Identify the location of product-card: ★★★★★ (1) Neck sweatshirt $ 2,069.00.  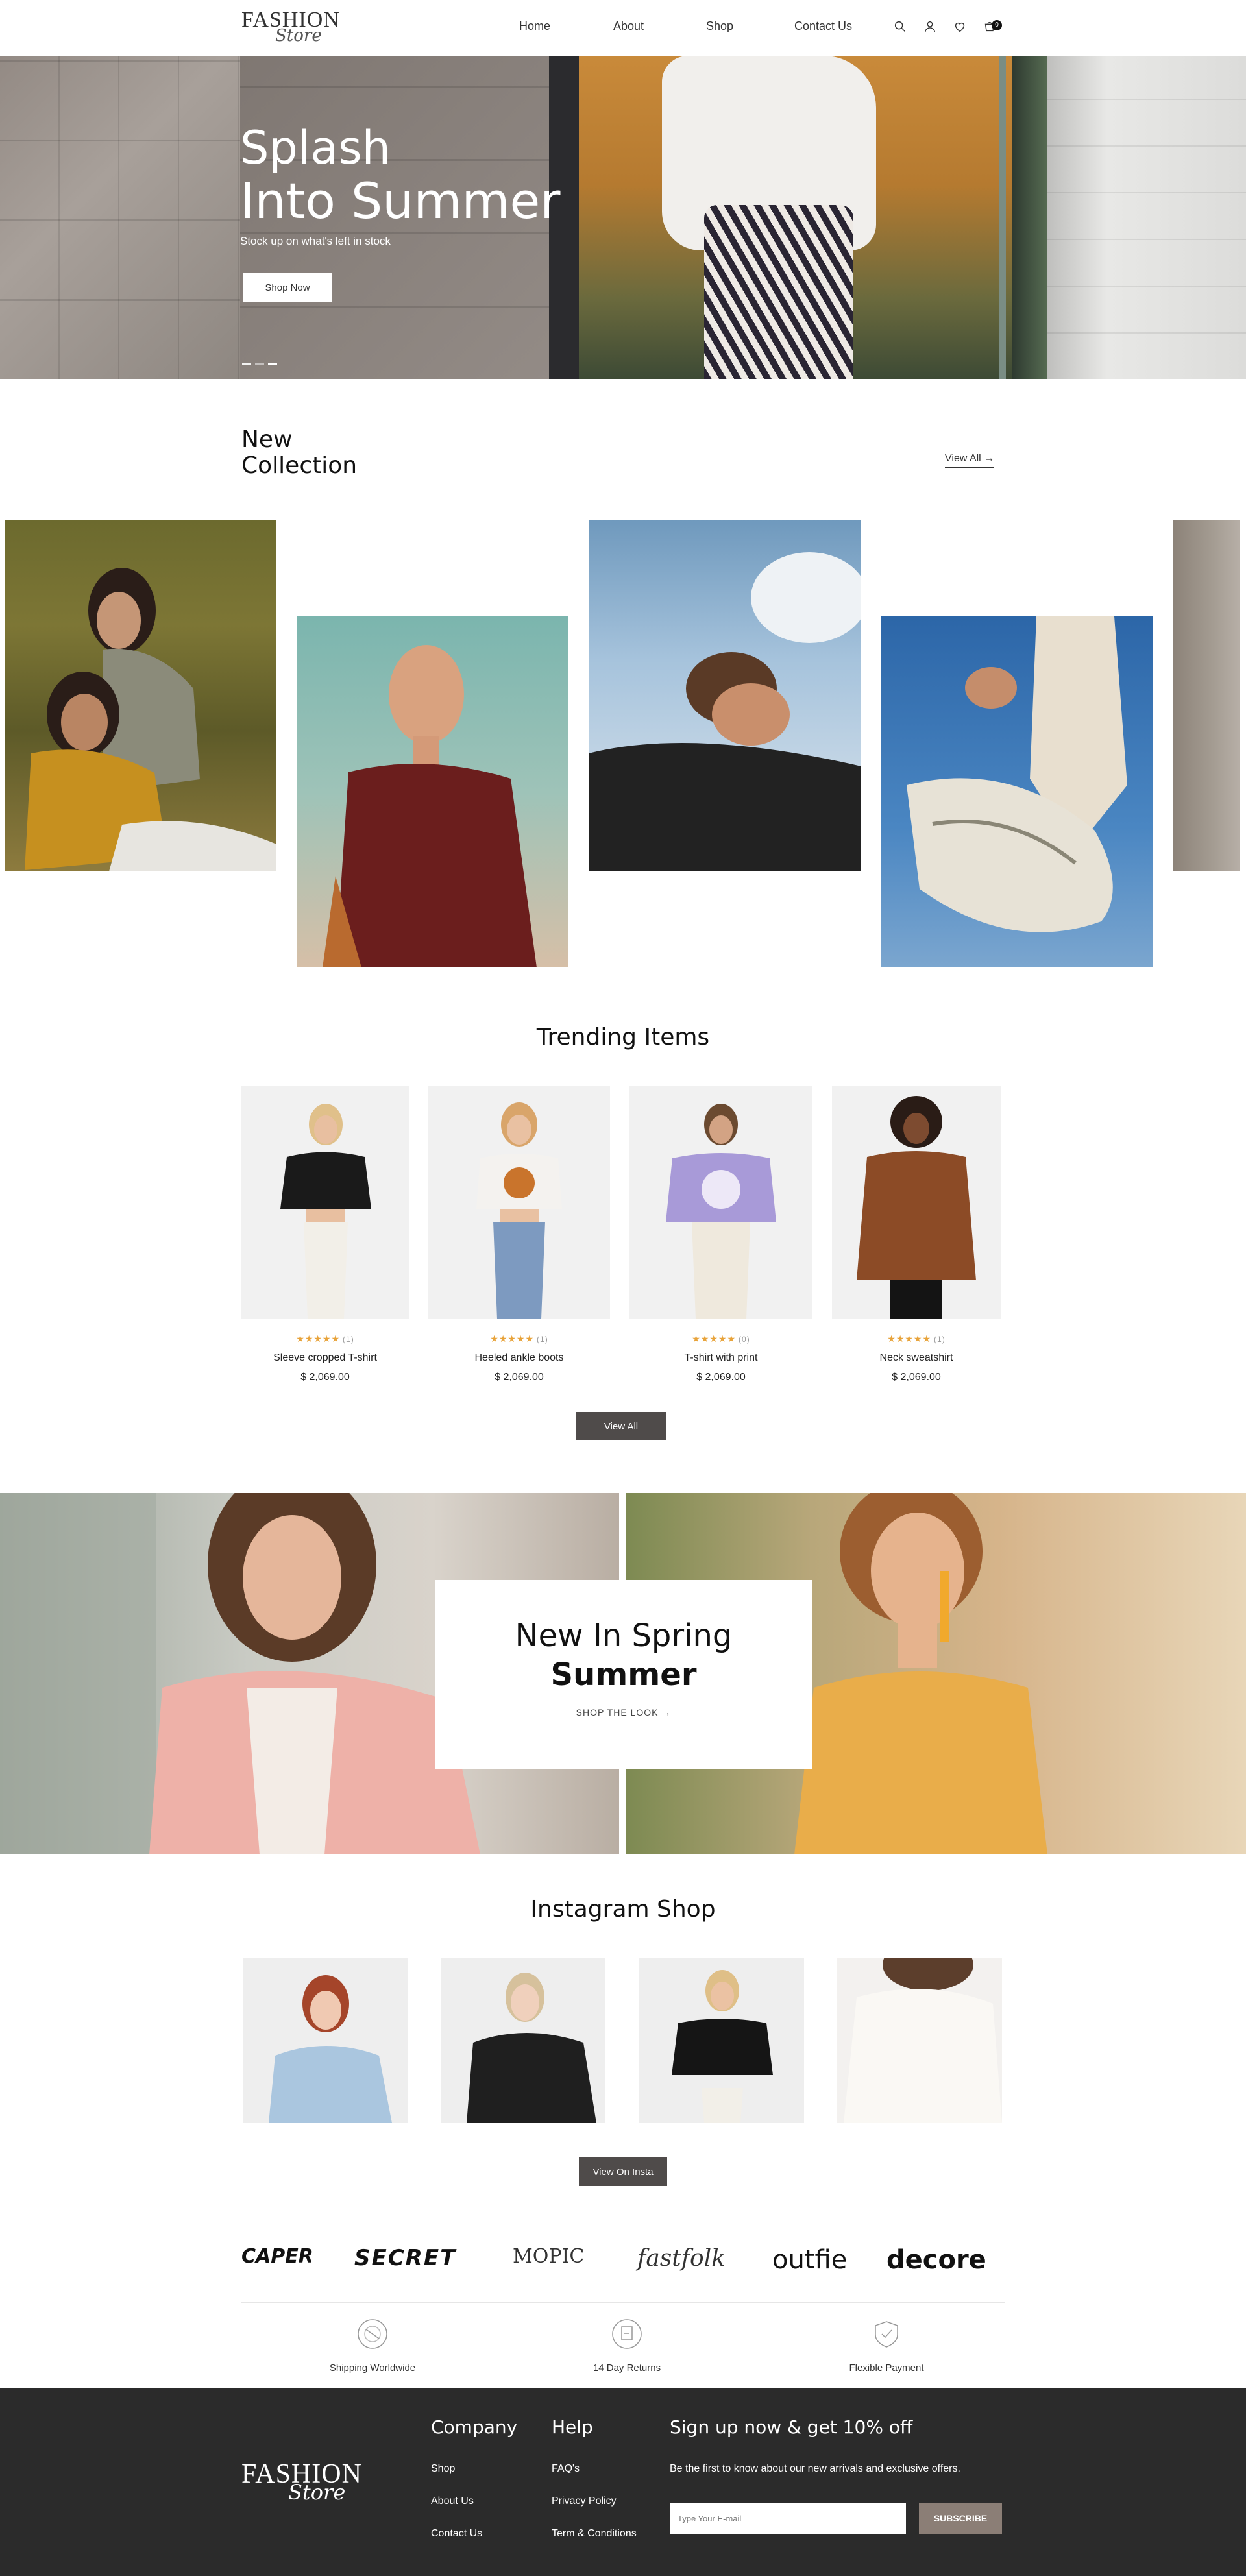
(916, 1234).